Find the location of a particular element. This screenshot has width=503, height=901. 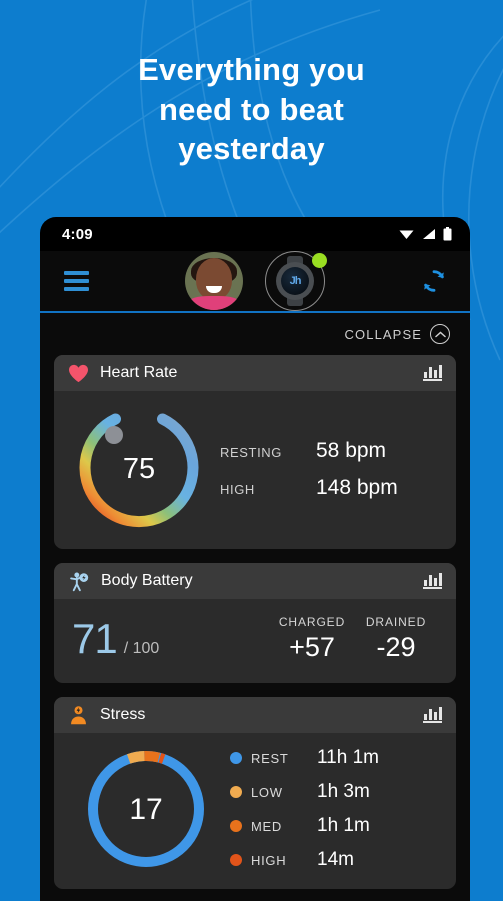

stat-col-drained: DRAINED -29 is located at coordinates (396, 639).